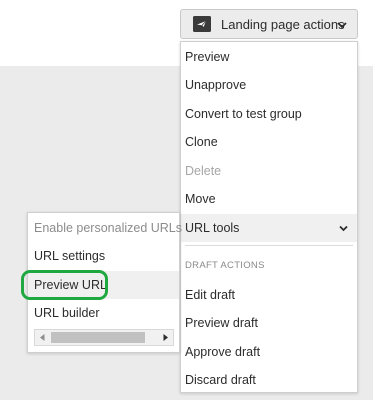  Describe the element at coordinates (269, 199) in the screenshot. I see `menu-item-move: Move` at that location.